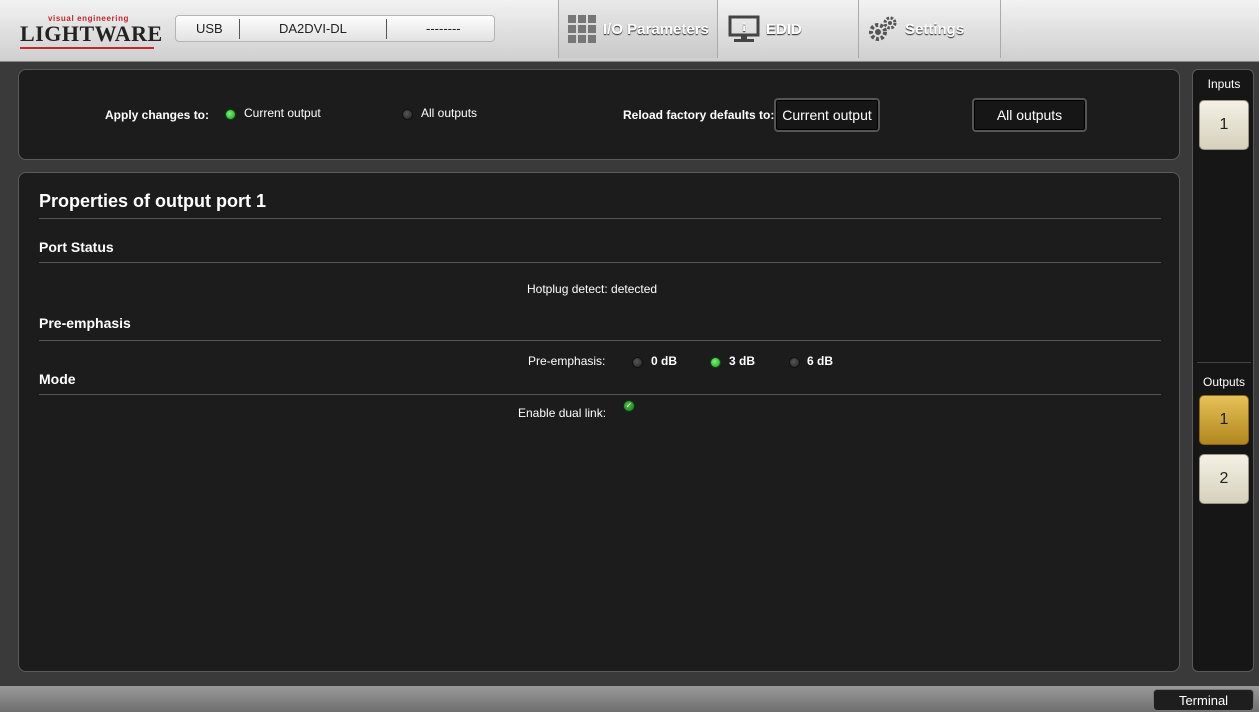  I want to click on radio-pre-emphasis-3db, so click(715, 362).